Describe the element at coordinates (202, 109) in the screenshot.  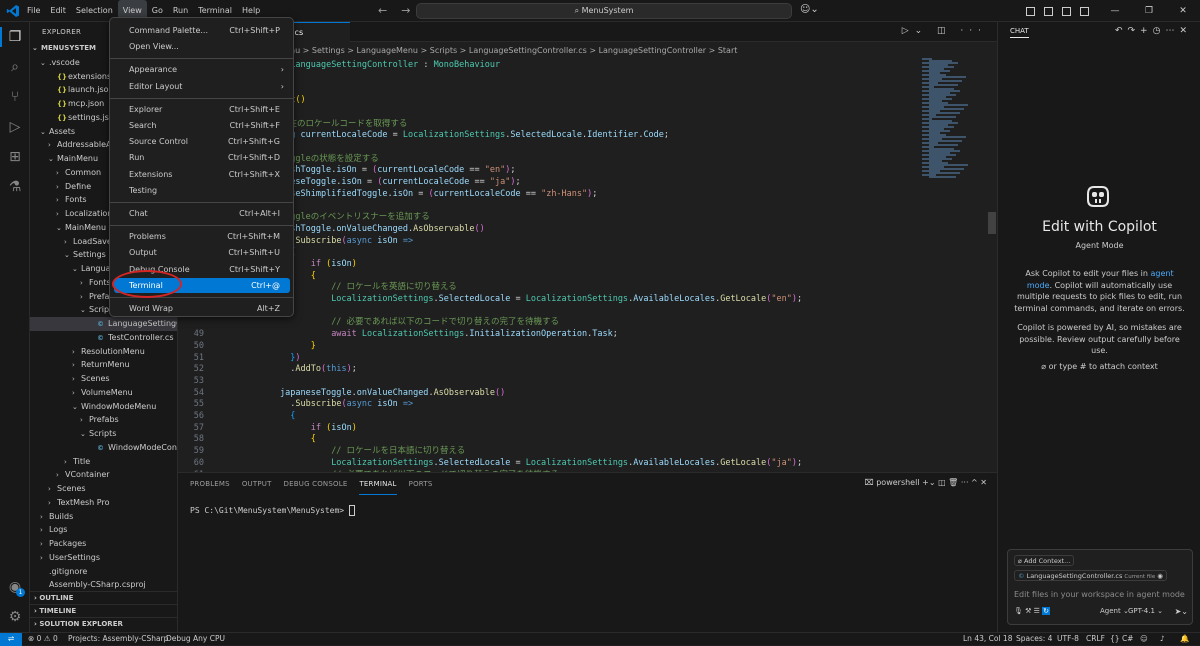
I see `view-menu-item-explorer: Explorer Ctrl+Shift+E` at that location.